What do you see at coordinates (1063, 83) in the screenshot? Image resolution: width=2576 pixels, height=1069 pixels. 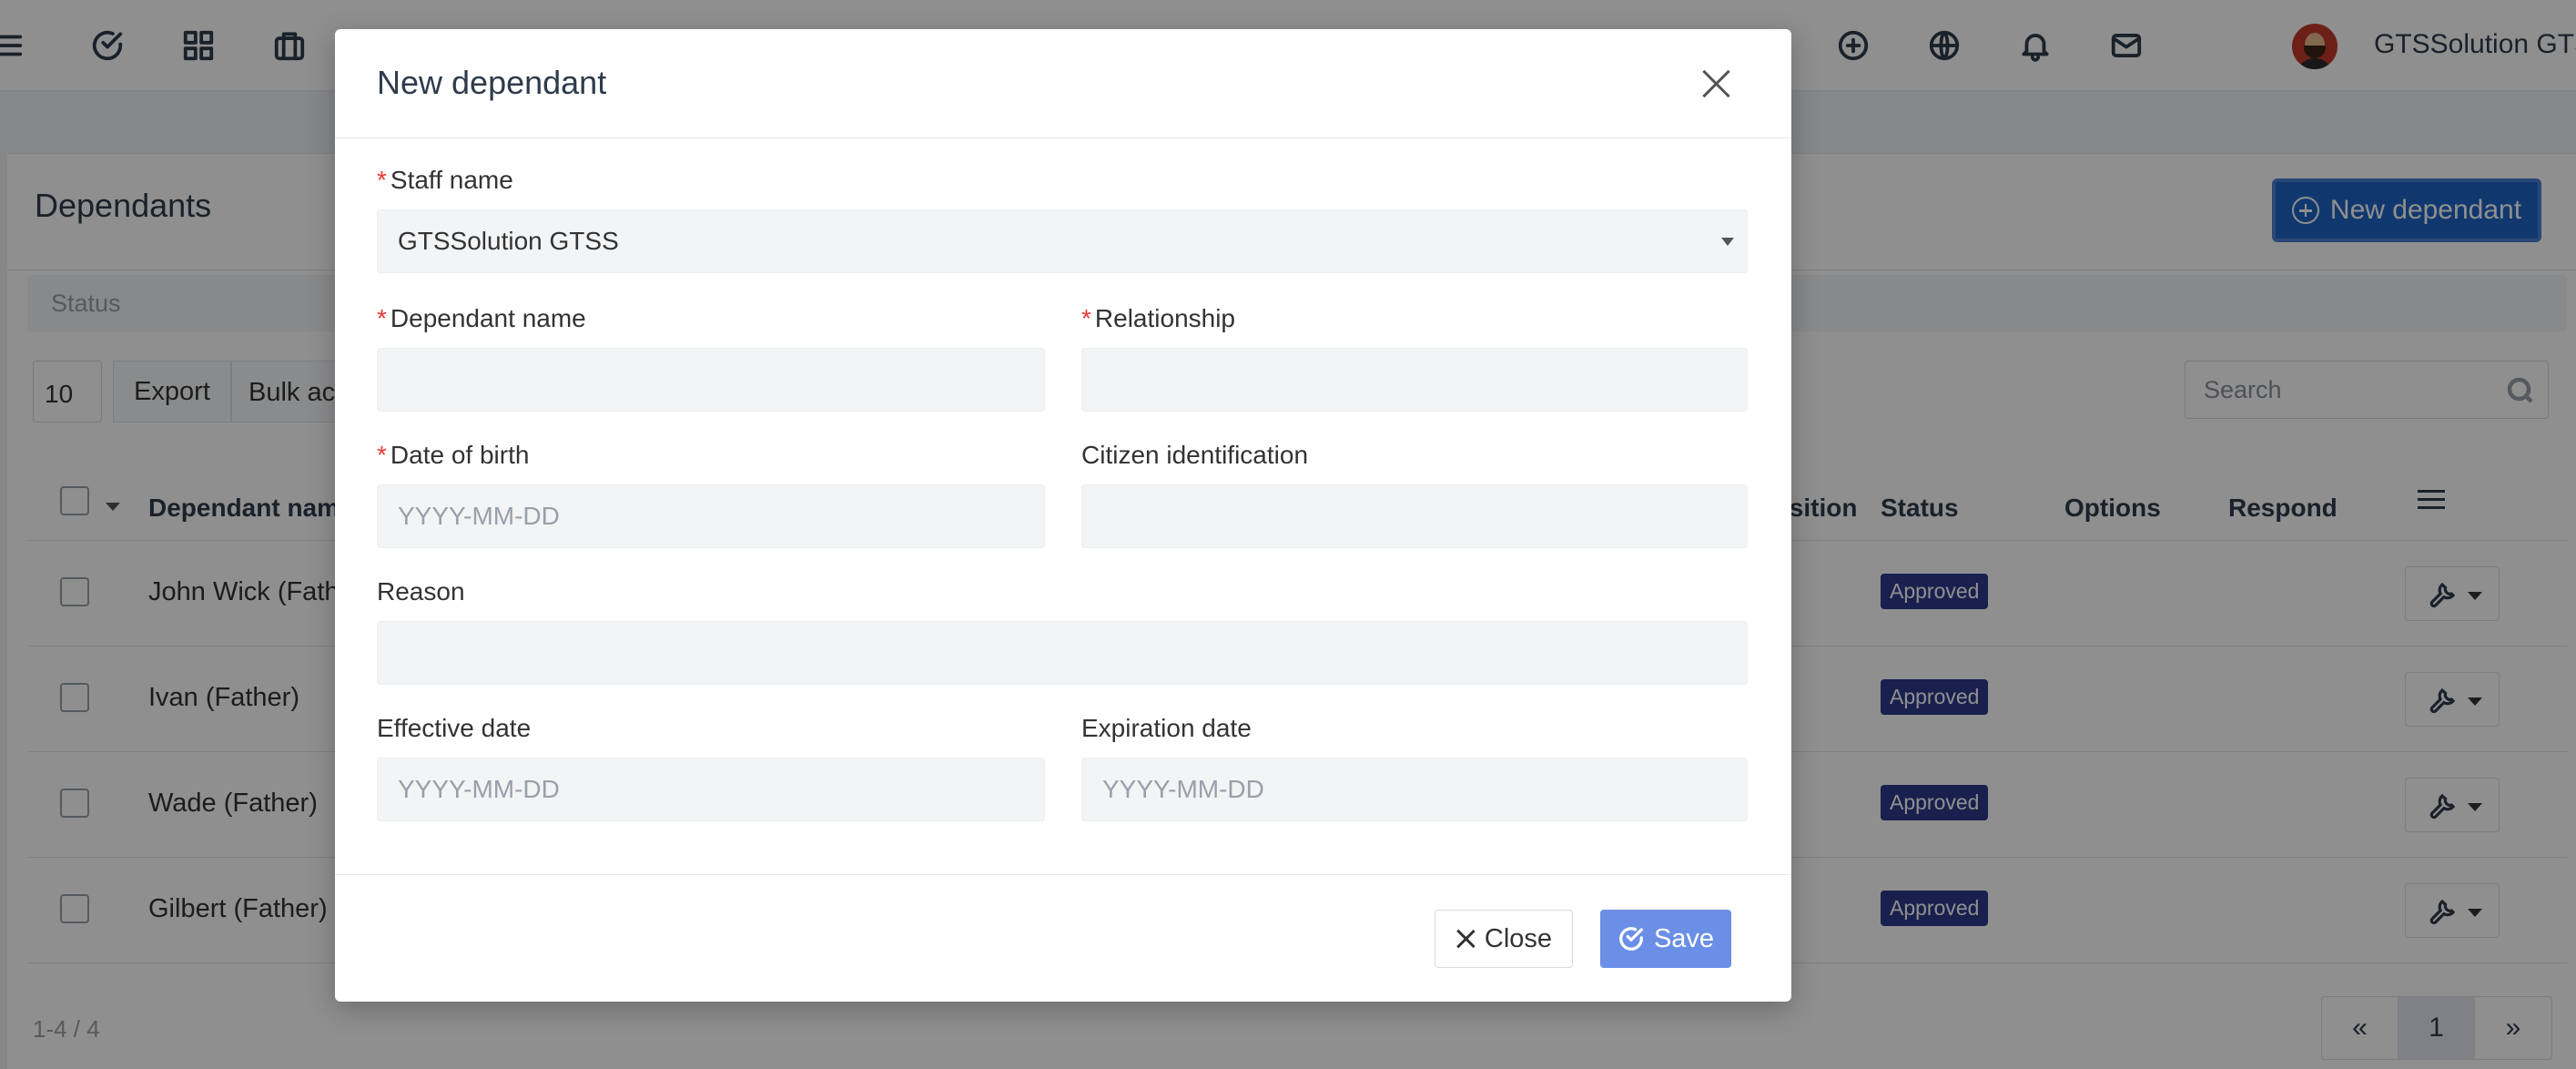 I see `modal-header: New dependant` at bounding box center [1063, 83].